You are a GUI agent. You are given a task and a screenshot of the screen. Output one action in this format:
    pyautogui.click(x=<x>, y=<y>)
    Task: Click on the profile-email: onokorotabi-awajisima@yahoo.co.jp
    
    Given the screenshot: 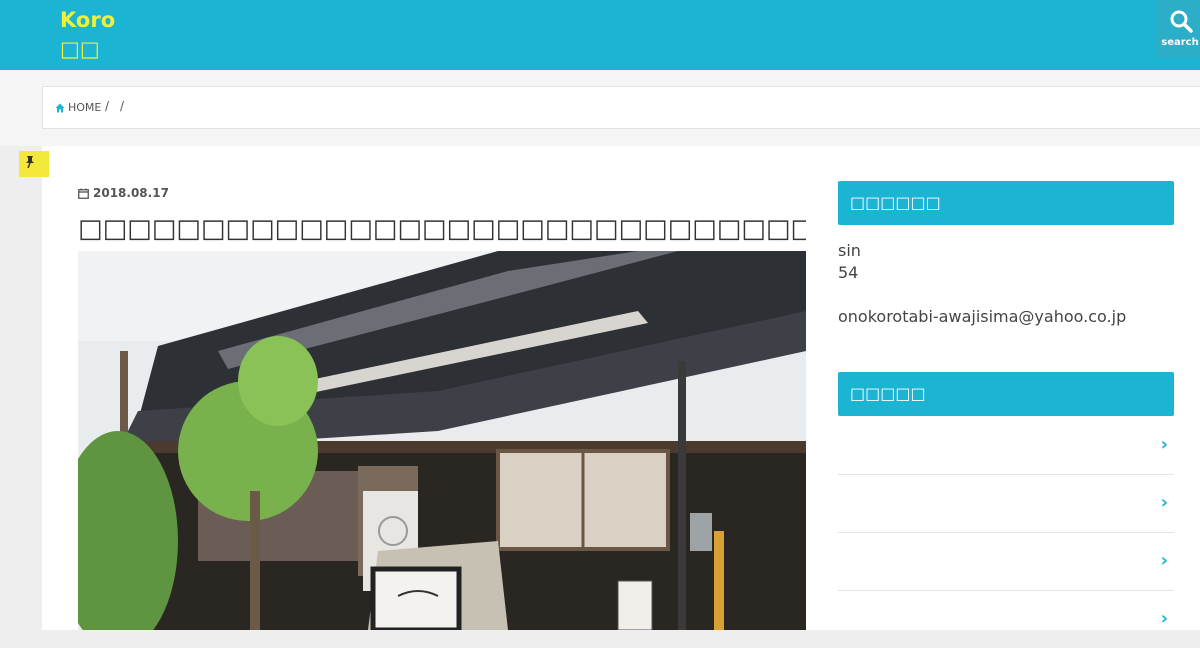 What is the action you would take?
    pyautogui.click(x=982, y=317)
    